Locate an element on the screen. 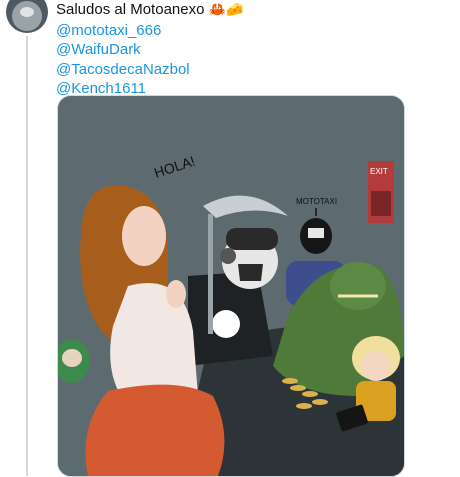 The image size is (460, 477). mention-link-waifudark: @WaifuDark is located at coordinates (253, 50).